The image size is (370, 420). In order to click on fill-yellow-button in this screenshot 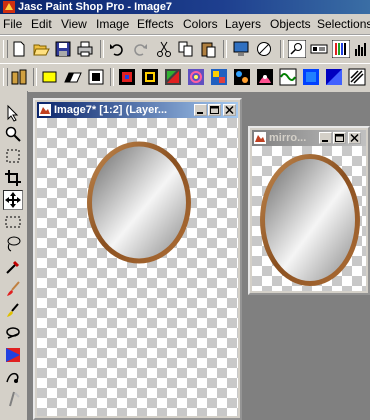, I will do `click(50, 77)`.